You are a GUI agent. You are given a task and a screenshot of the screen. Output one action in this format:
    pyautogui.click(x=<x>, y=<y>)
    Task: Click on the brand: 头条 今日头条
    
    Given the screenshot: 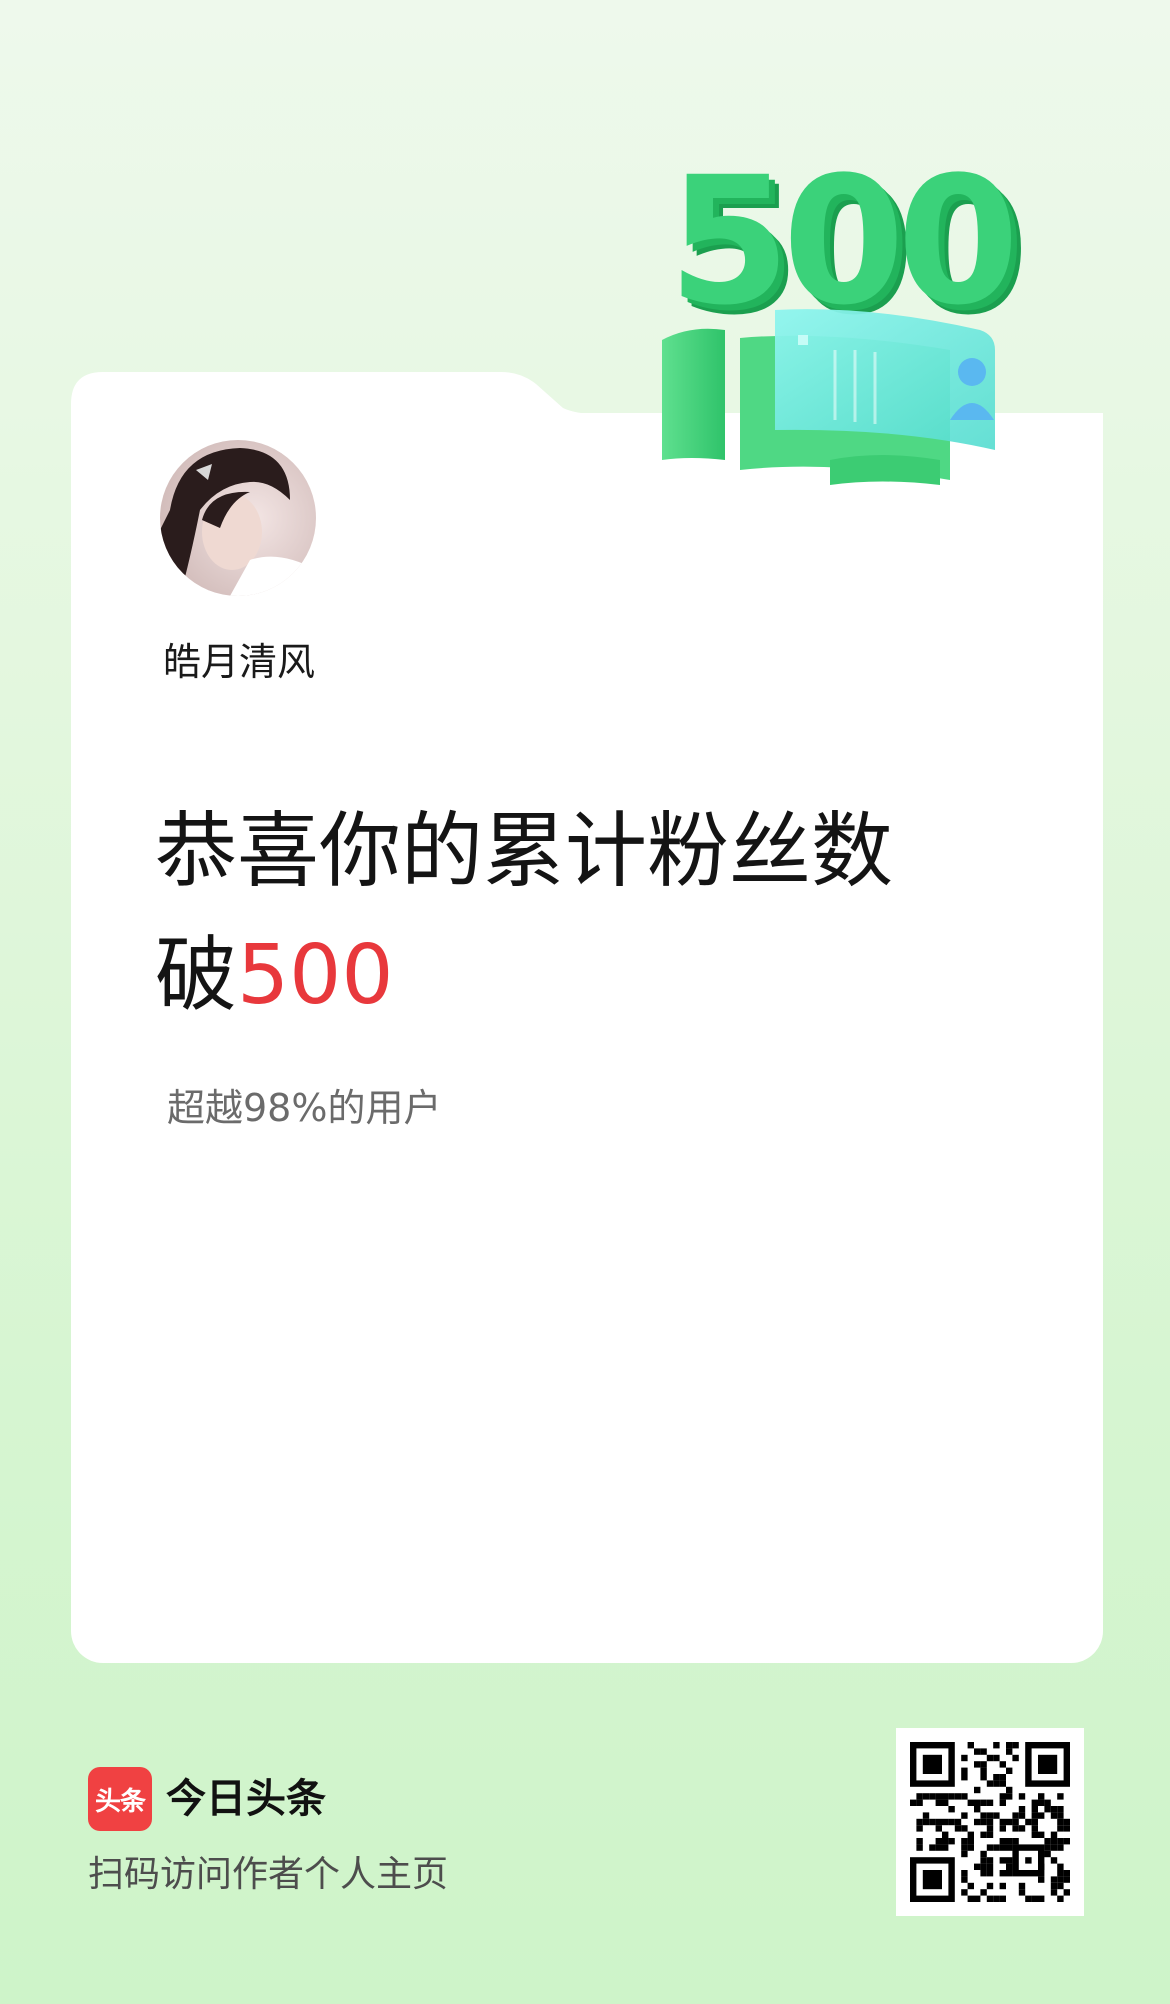 What is the action you would take?
    pyautogui.click(x=207, y=1799)
    